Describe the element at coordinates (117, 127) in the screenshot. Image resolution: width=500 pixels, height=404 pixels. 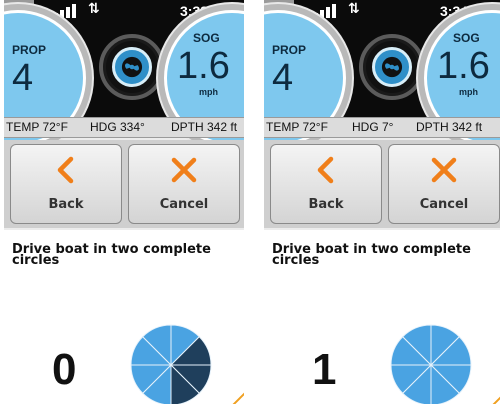
I see `heading-readout: HDG 334°` at that location.